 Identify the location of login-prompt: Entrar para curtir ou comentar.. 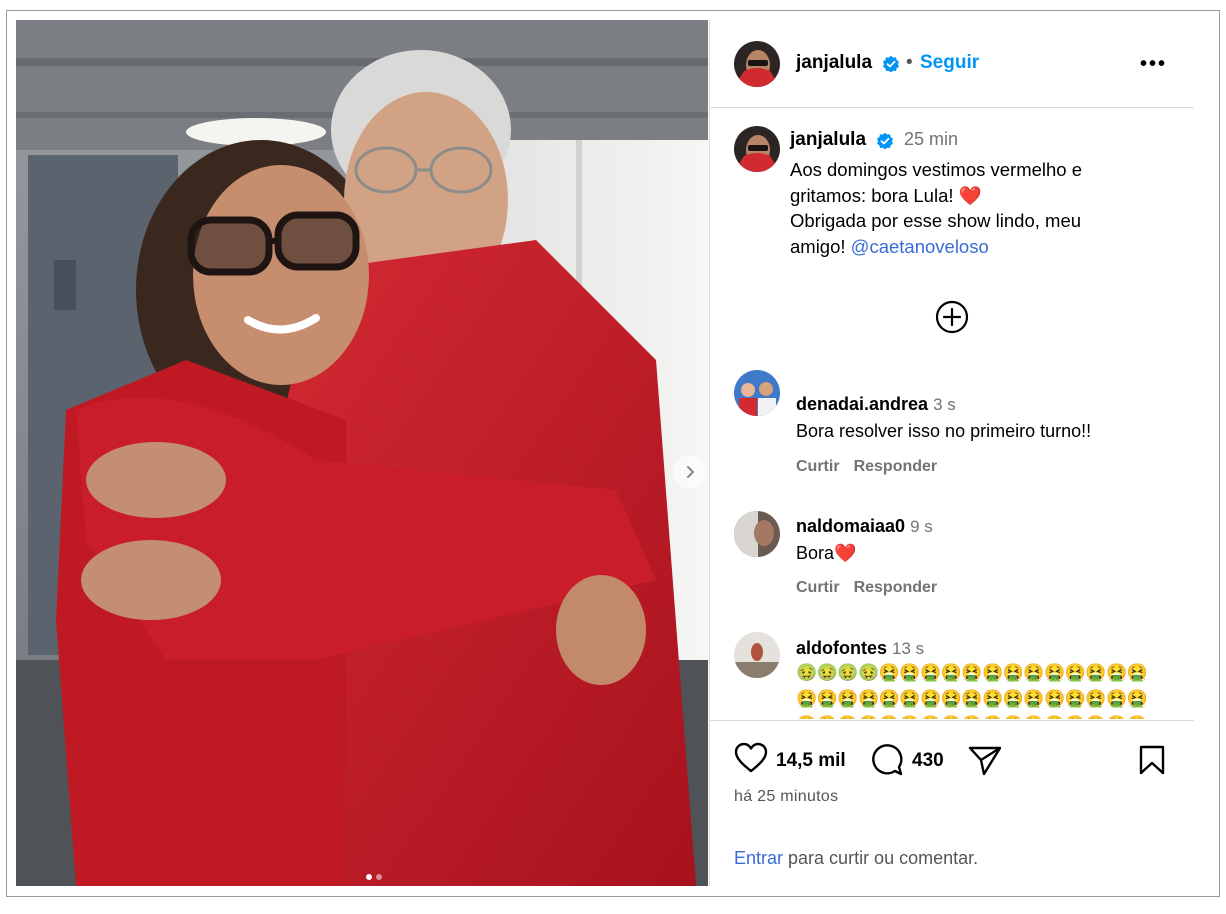
(856, 858).